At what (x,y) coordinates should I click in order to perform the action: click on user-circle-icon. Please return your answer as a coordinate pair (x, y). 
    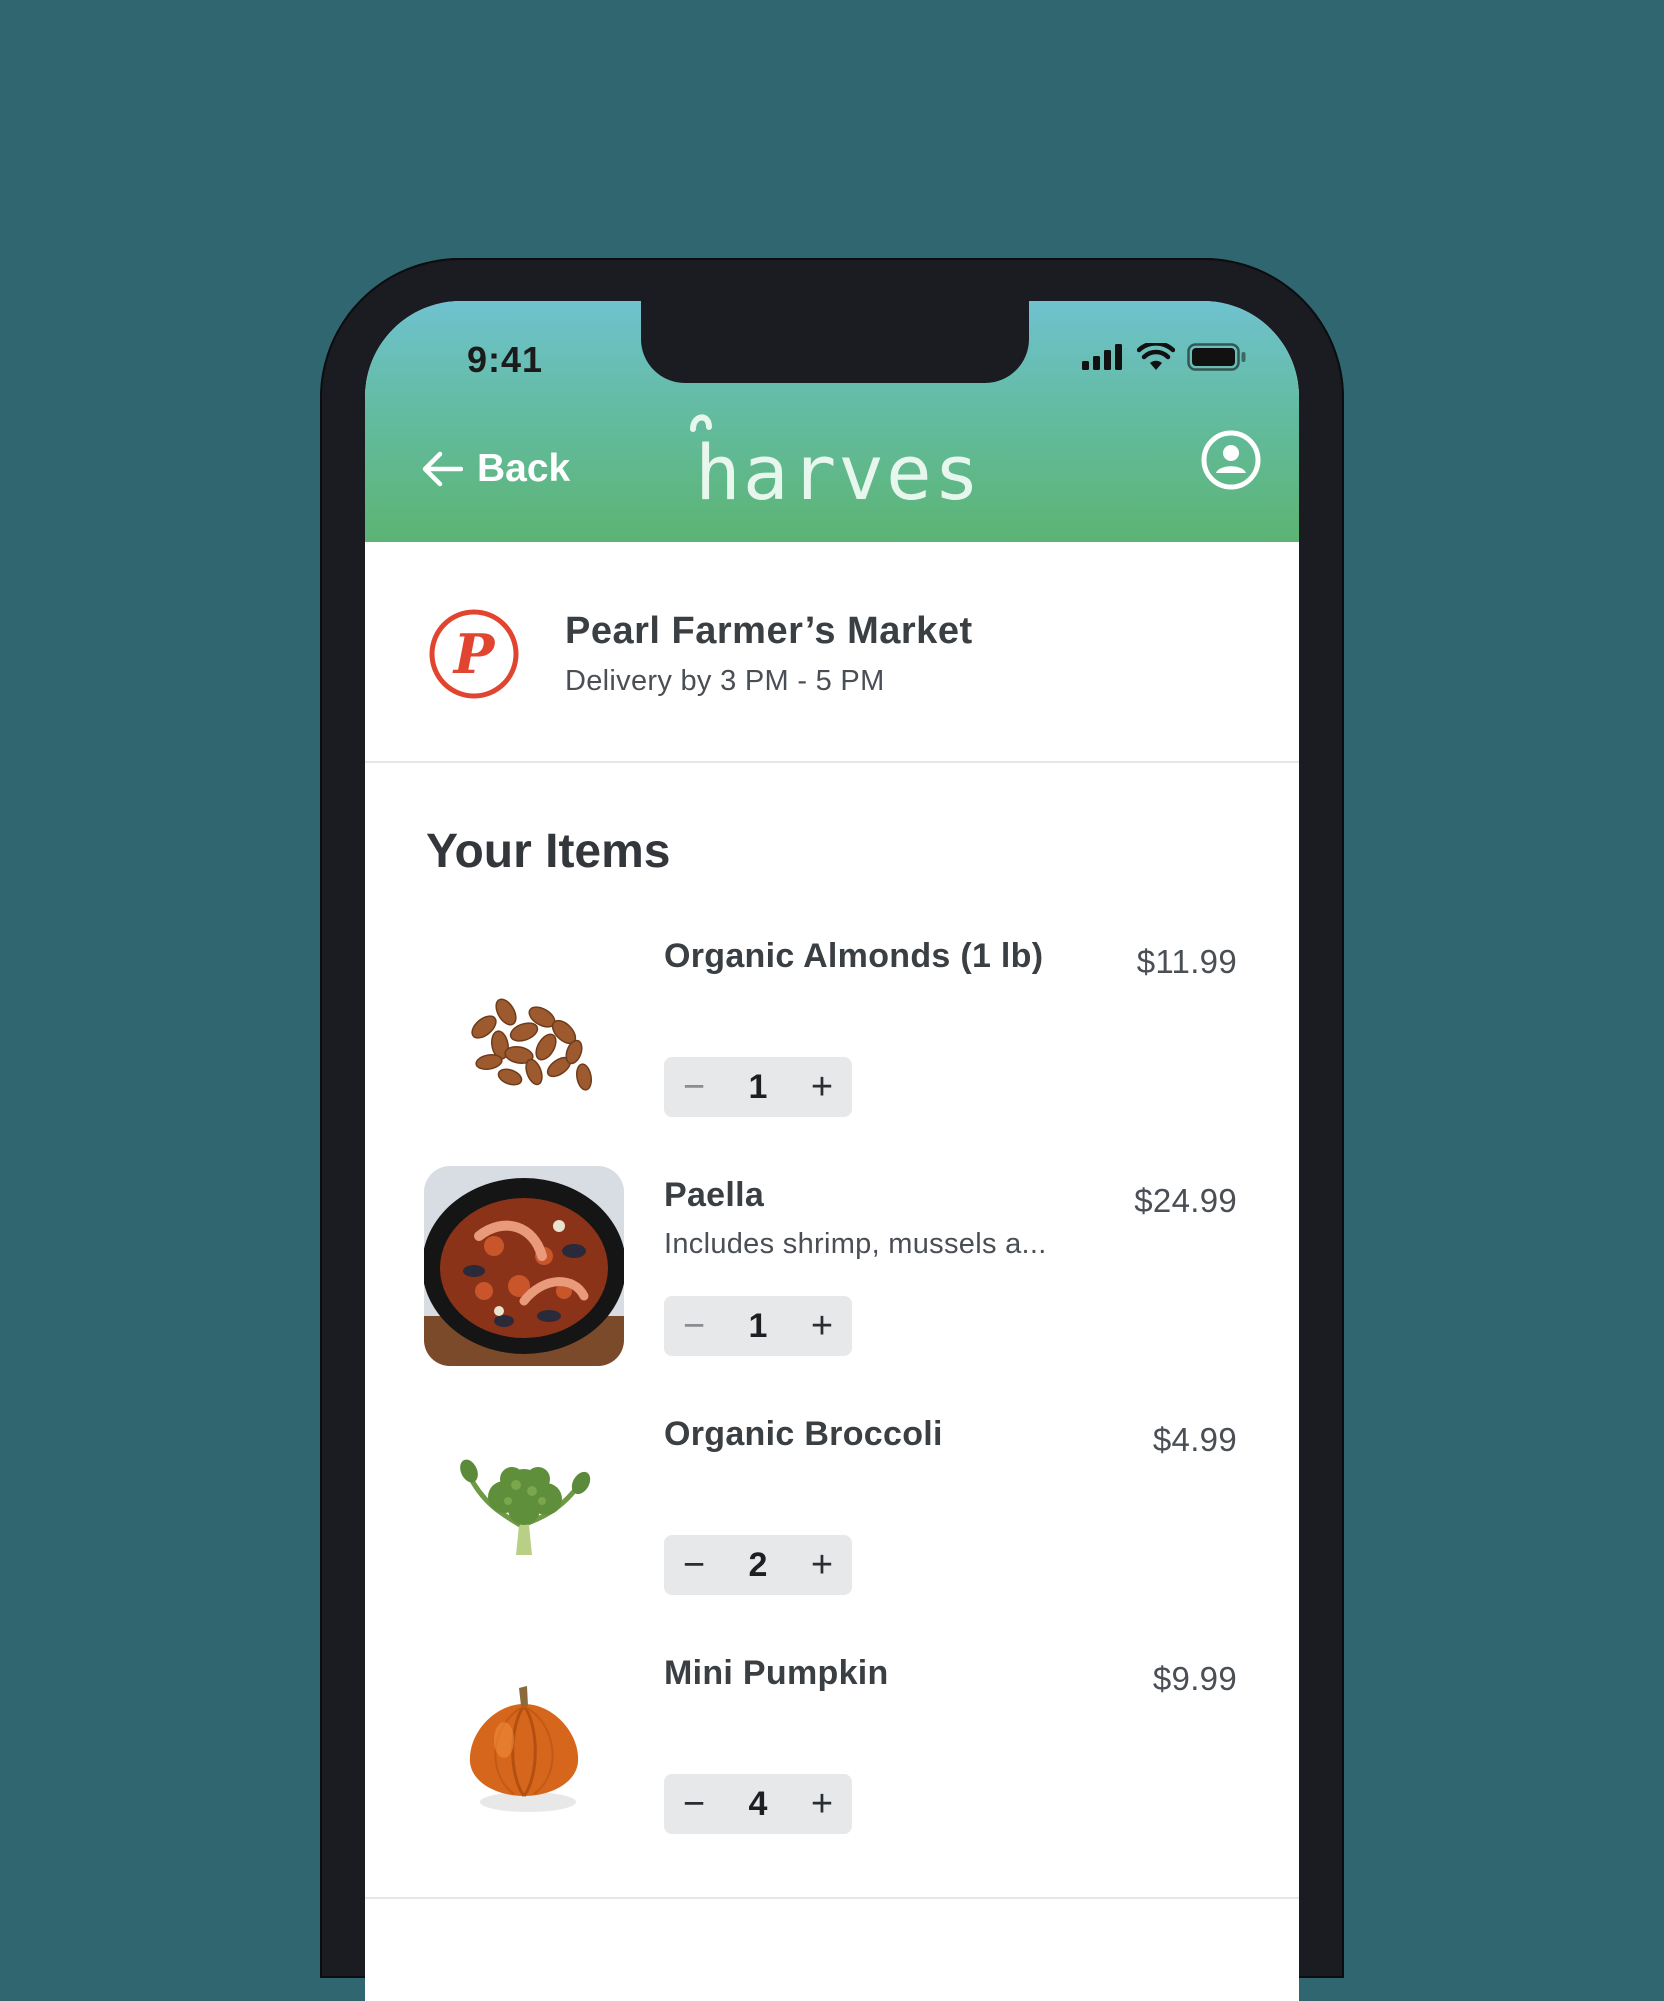
    Looking at the image, I should click on (1231, 460).